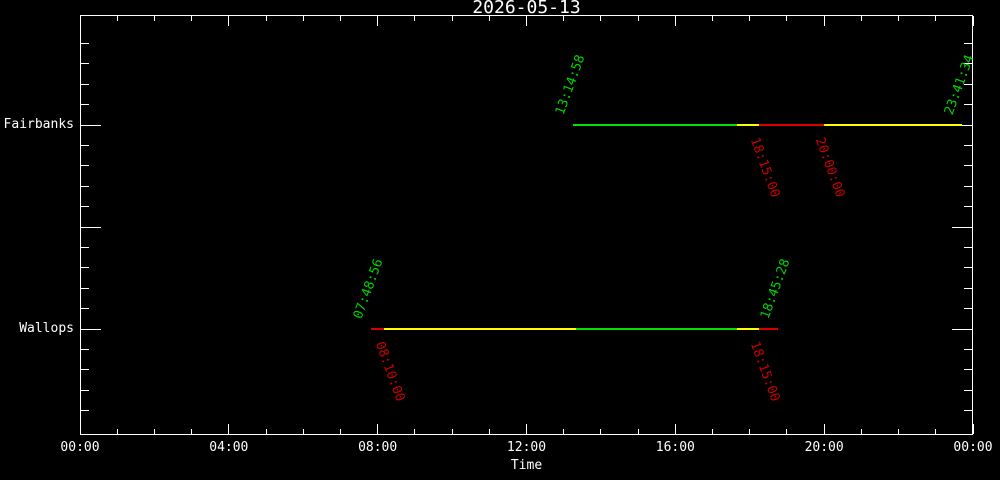 This screenshot has width=1000, height=480. I want to click on x-tick-label: 04:00, so click(229, 447).